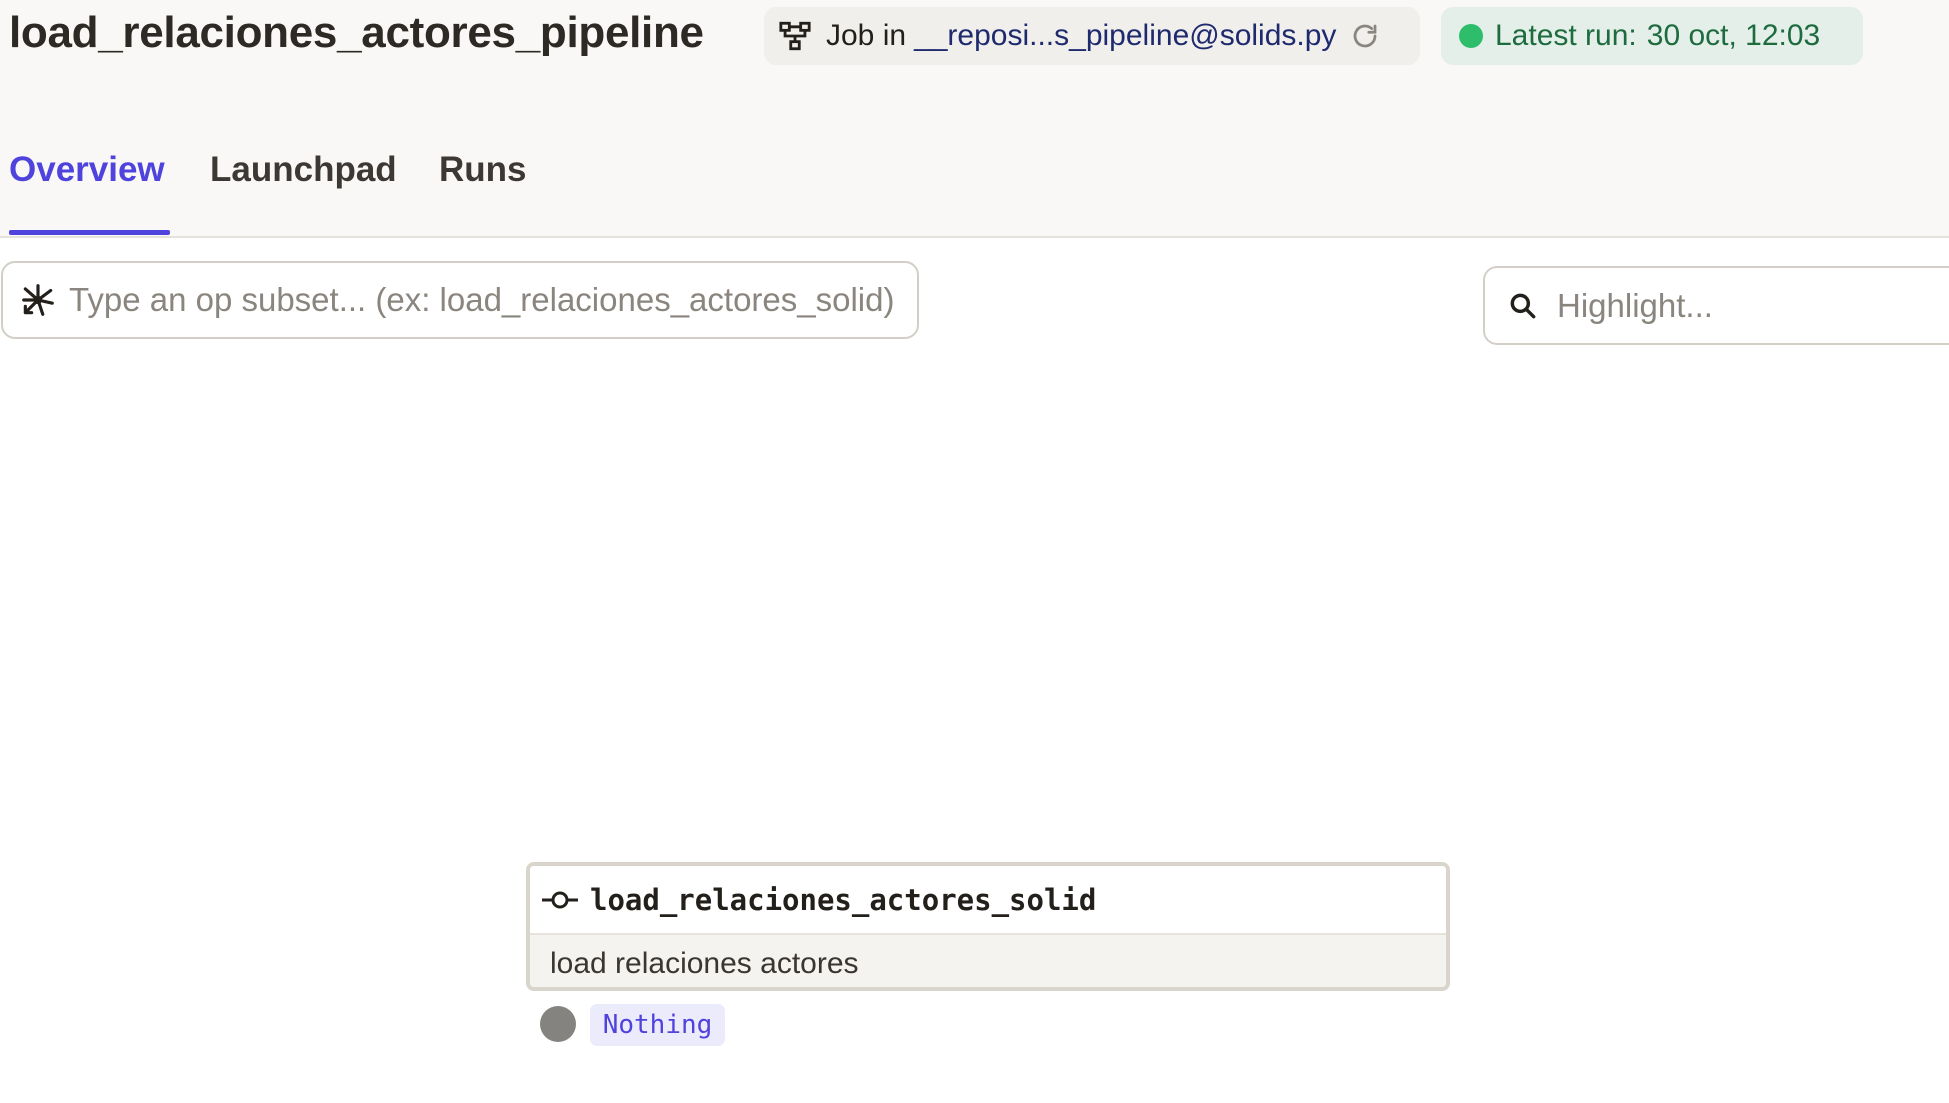 The width and height of the screenshot is (1949, 1103). I want to click on op-node-header: load_relaciones_actores_solid, so click(988, 900).